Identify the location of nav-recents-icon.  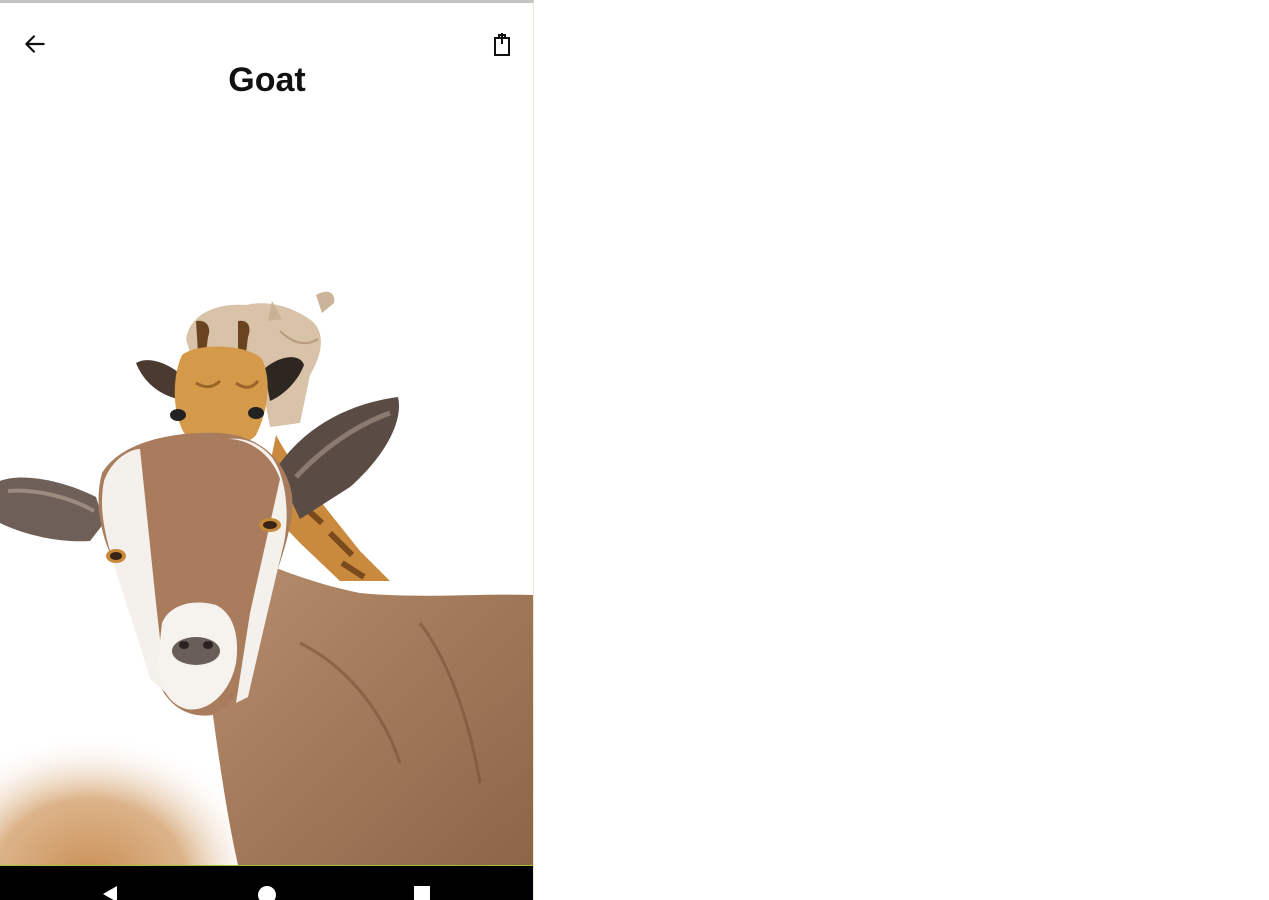
(422, 893).